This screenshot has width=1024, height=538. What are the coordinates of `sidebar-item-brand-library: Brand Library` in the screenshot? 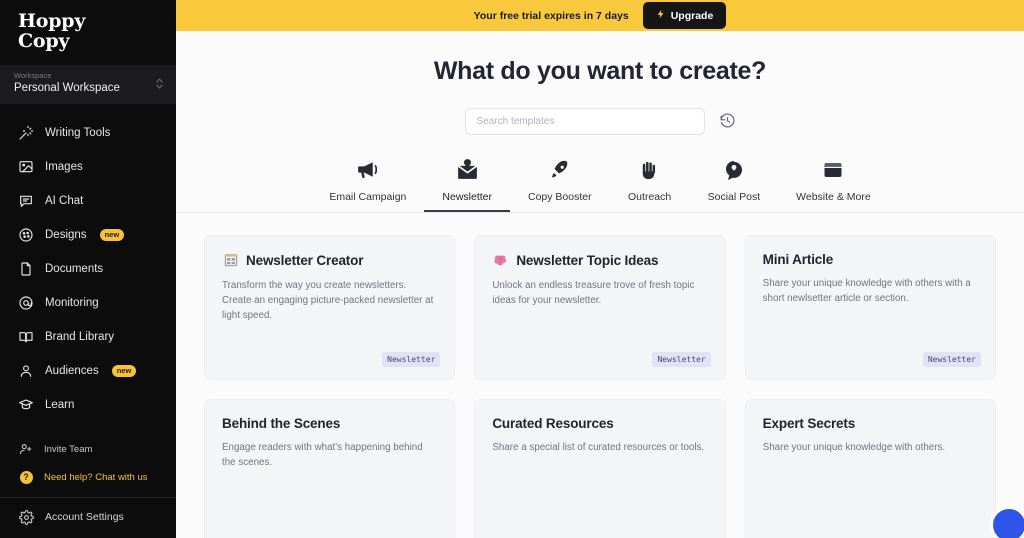 It's located at (88, 337).